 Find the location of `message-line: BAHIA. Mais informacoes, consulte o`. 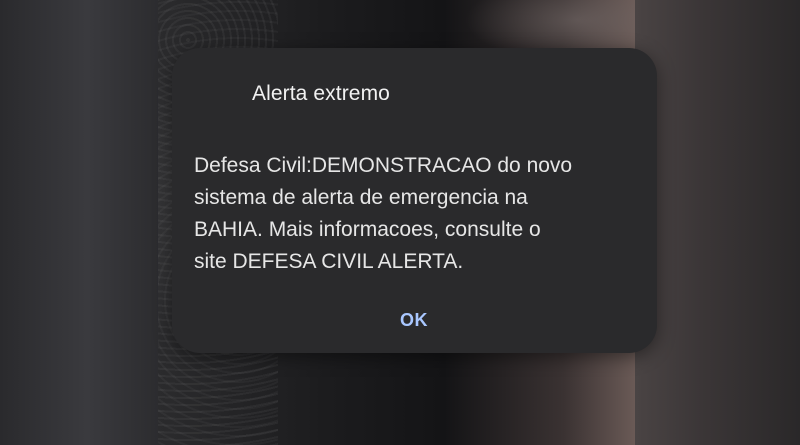

message-line: BAHIA. Mais informacoes, consulte o is located at coordinates (367, 229).